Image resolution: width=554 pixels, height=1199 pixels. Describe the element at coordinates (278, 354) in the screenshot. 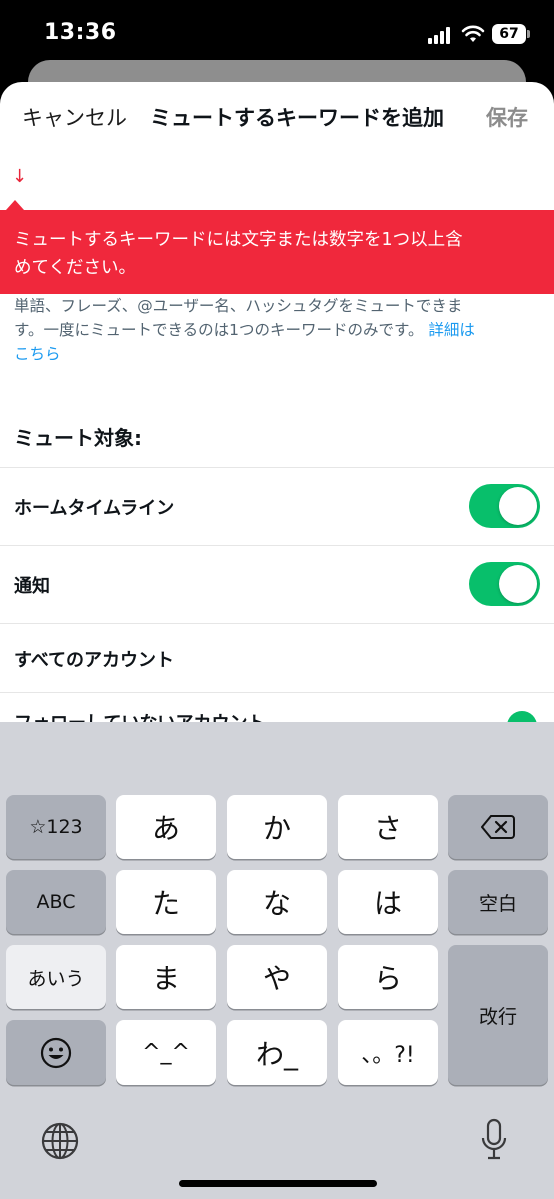

I see `learn-more-link-part2: こちら` at that location.